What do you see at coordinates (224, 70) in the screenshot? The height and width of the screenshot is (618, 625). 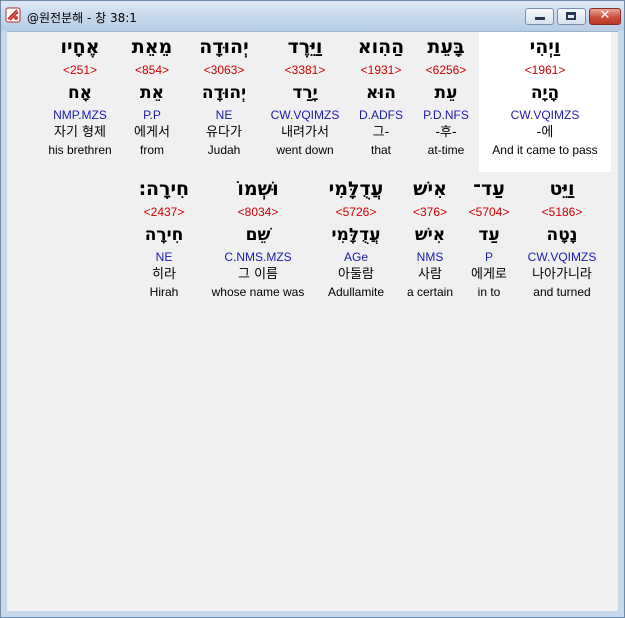 I see `strong-number-link: <3063>` at bounding box center [224, 70].